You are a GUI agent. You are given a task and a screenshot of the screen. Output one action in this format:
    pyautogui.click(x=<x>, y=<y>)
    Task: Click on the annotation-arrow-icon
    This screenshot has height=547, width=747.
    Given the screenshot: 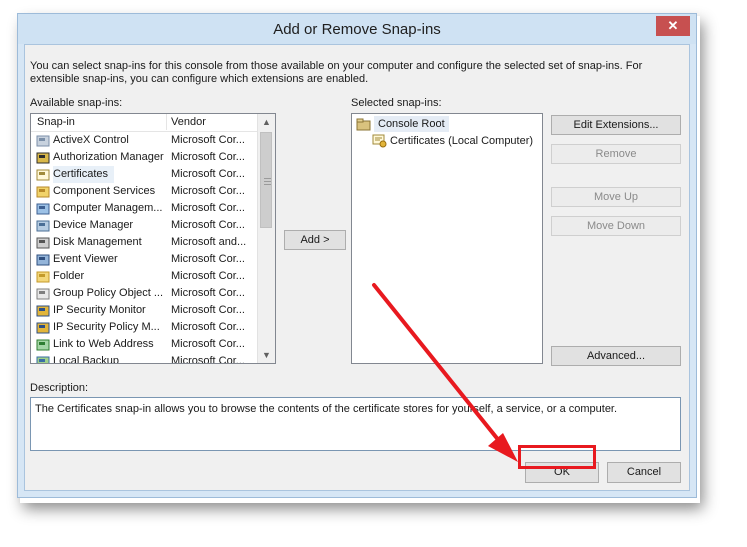 What is the action you would take?
    pyautogui.click(x=445, y=372)
    